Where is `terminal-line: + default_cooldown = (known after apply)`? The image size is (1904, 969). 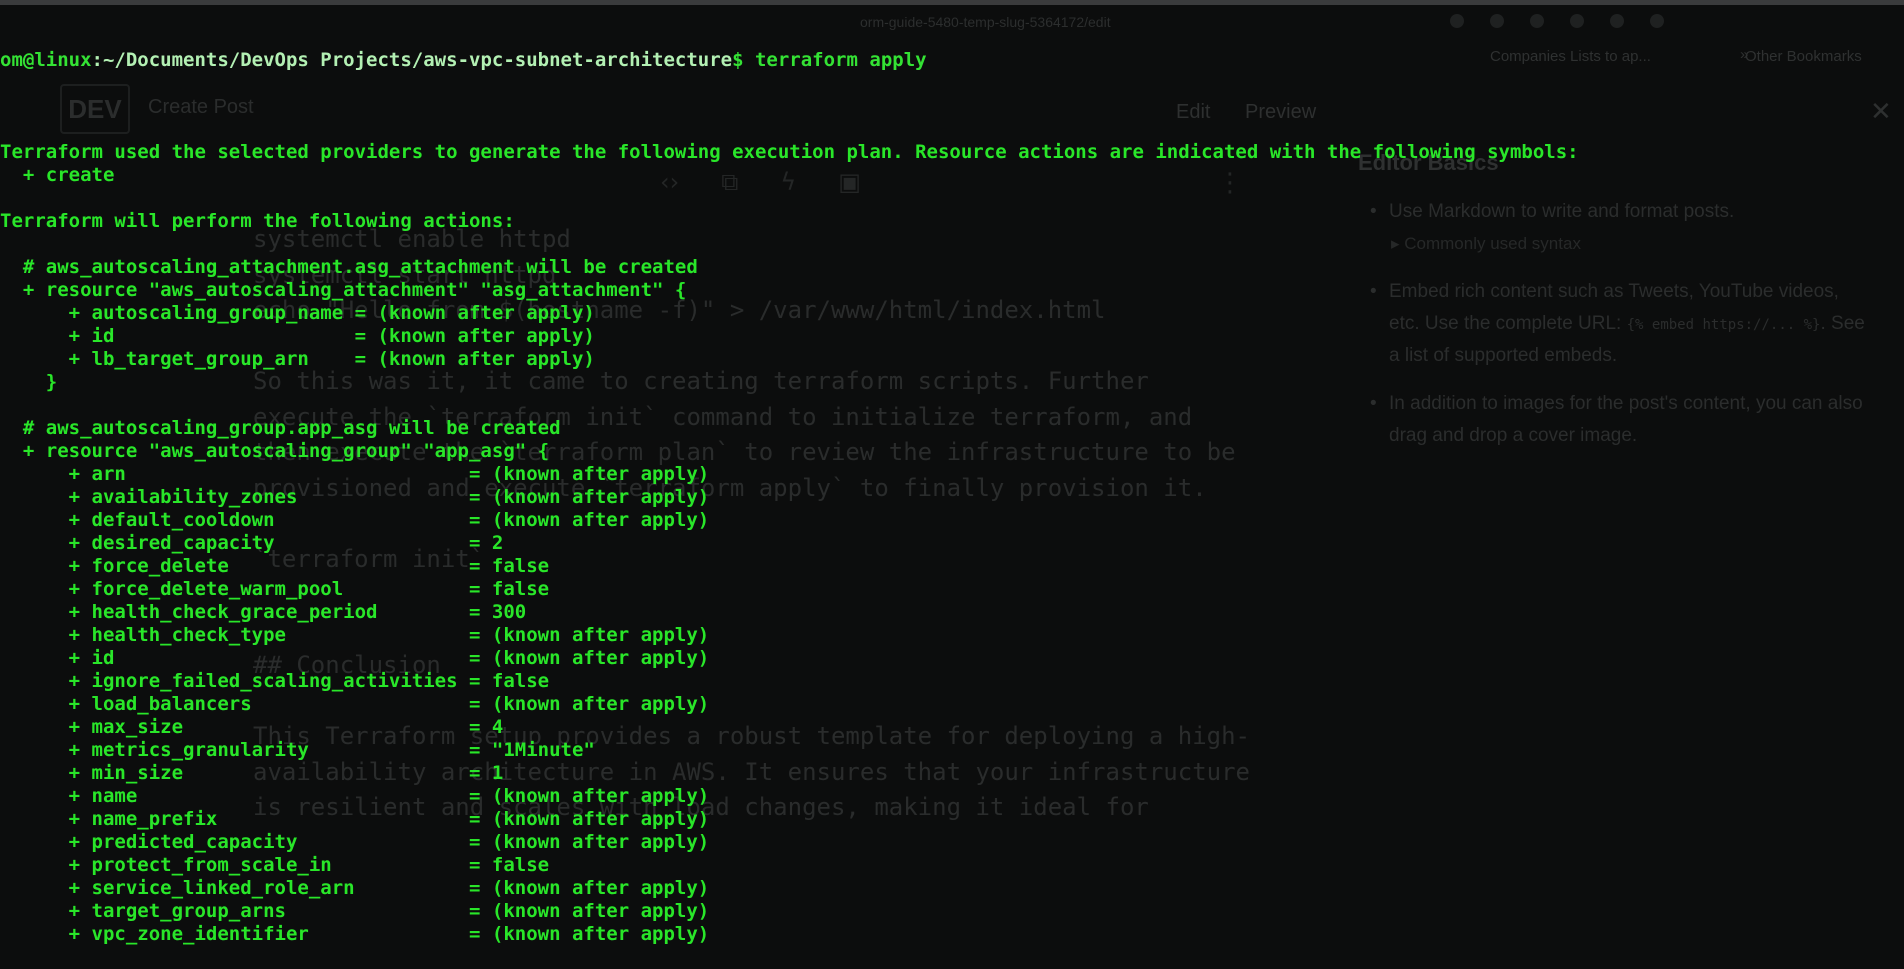 terminal-line: + default_cooldown = (known after apply) is located at coordinates (355, 520).